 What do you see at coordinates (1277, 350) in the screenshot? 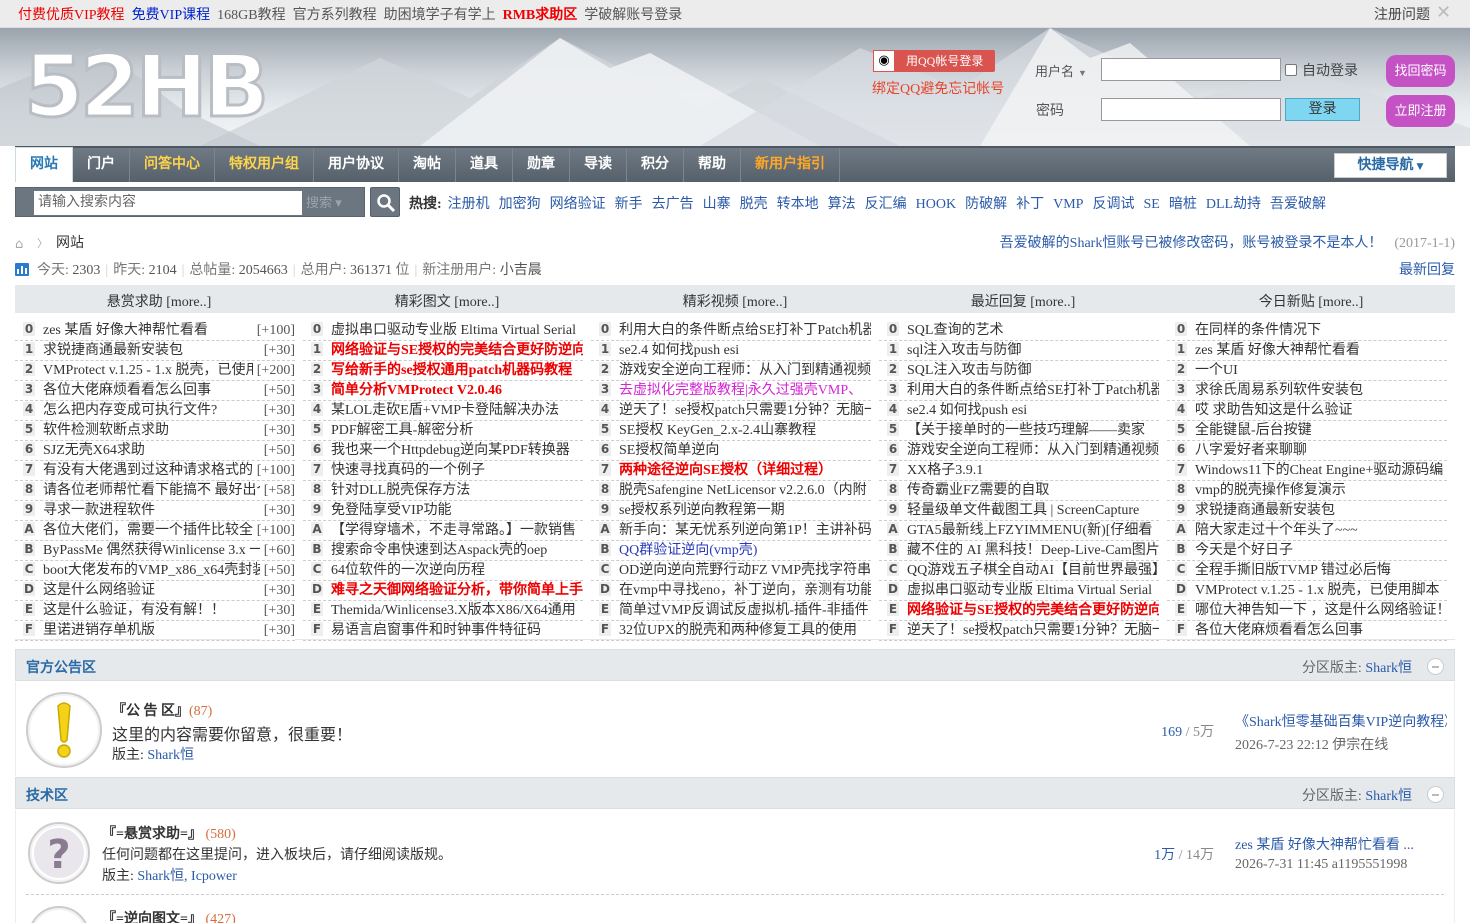
I see `thread-link: zes 某盾 好像大神帮忙看看` at bounding box center [1277, 350].